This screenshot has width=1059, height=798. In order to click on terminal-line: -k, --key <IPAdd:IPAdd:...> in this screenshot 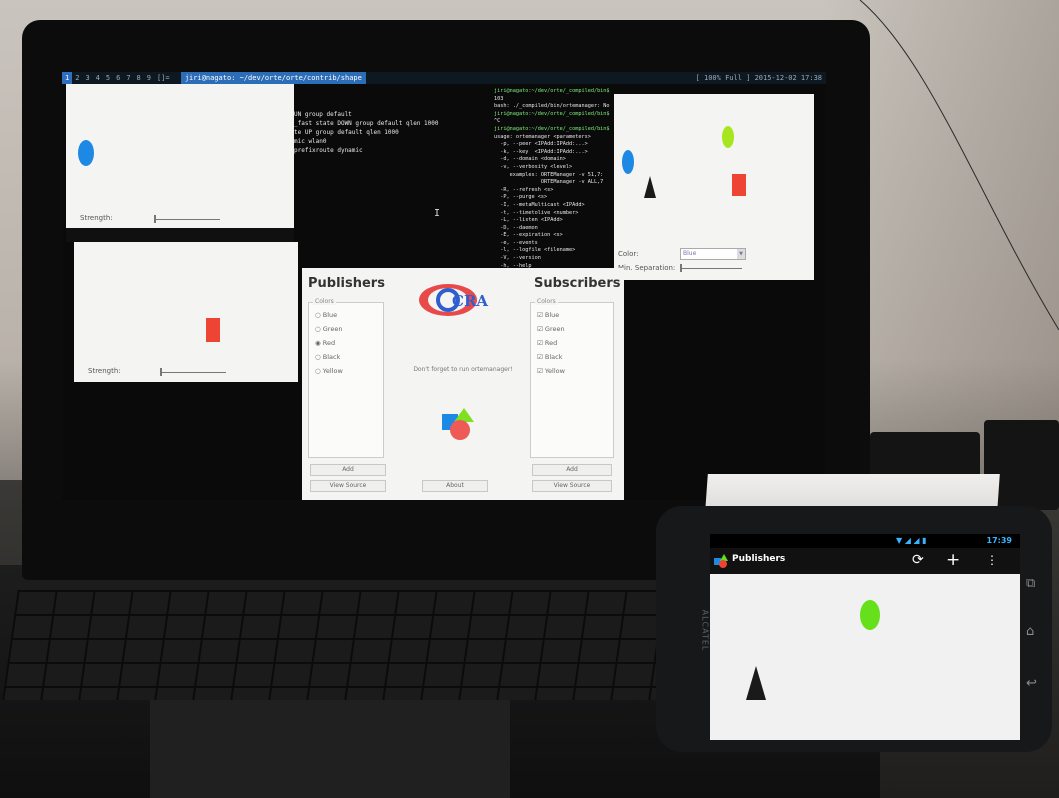, I will do `click(541, 151)`.